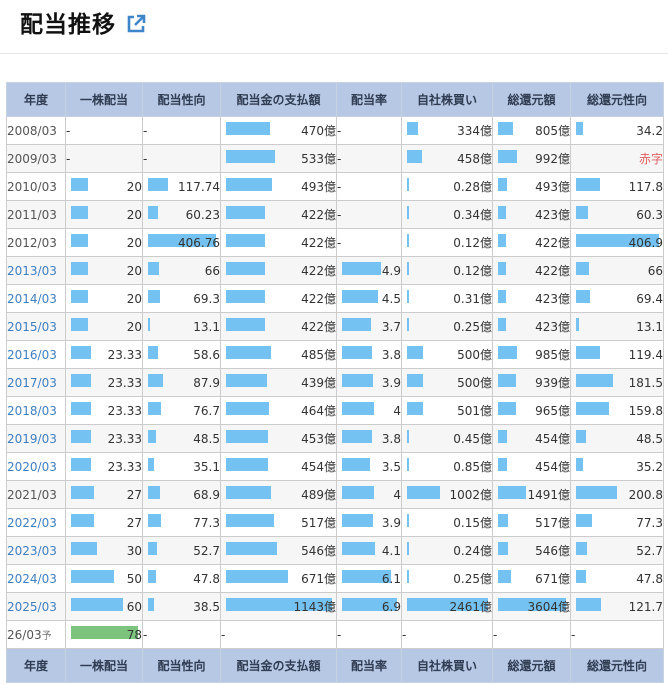 This screenshot has width=668, height=685. Describe the element at coordinates (124, 354) in the screenshot. I see `value-text: 23.33` at that location.